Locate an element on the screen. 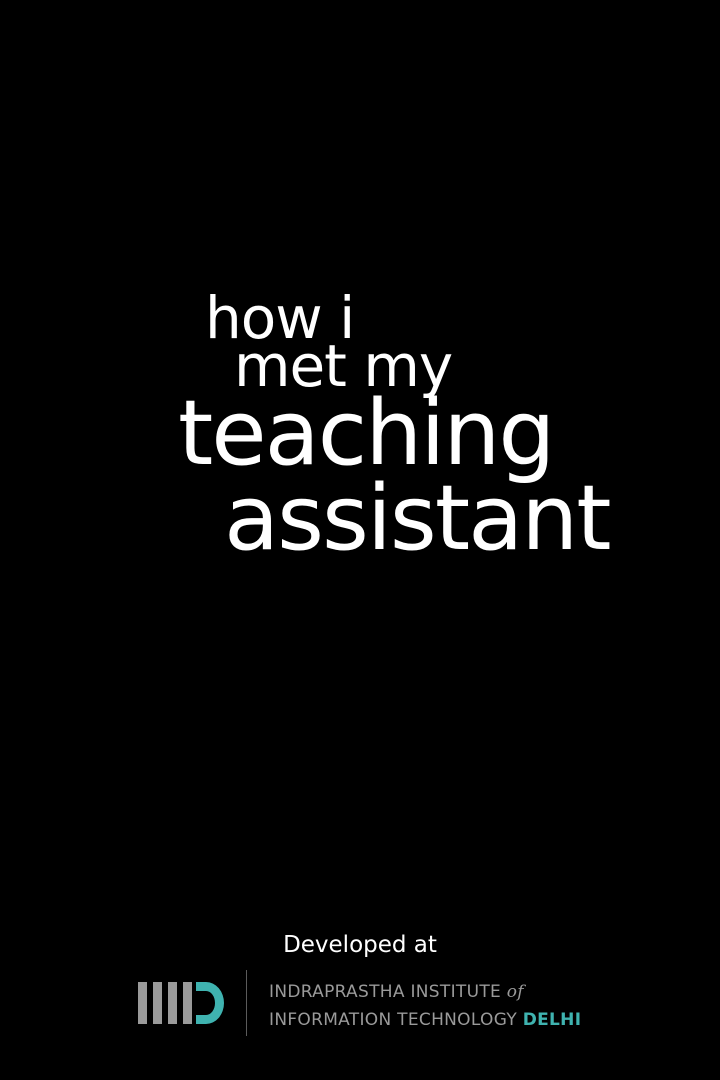 The image size is (720, 1080). institute-name-delhi: DELHI is located at coordinates (552, 1020).